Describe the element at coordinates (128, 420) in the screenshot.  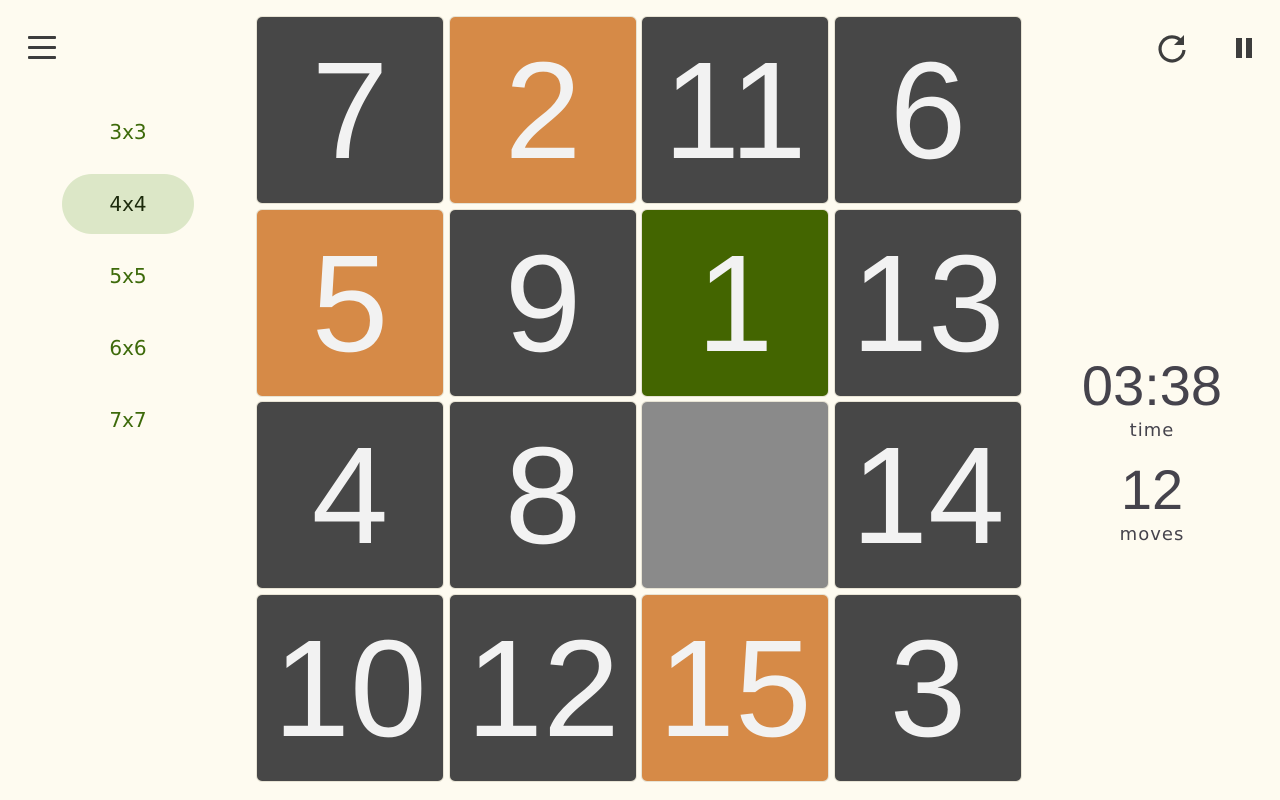
I see `size-option-7x7: 7x7` at that location.